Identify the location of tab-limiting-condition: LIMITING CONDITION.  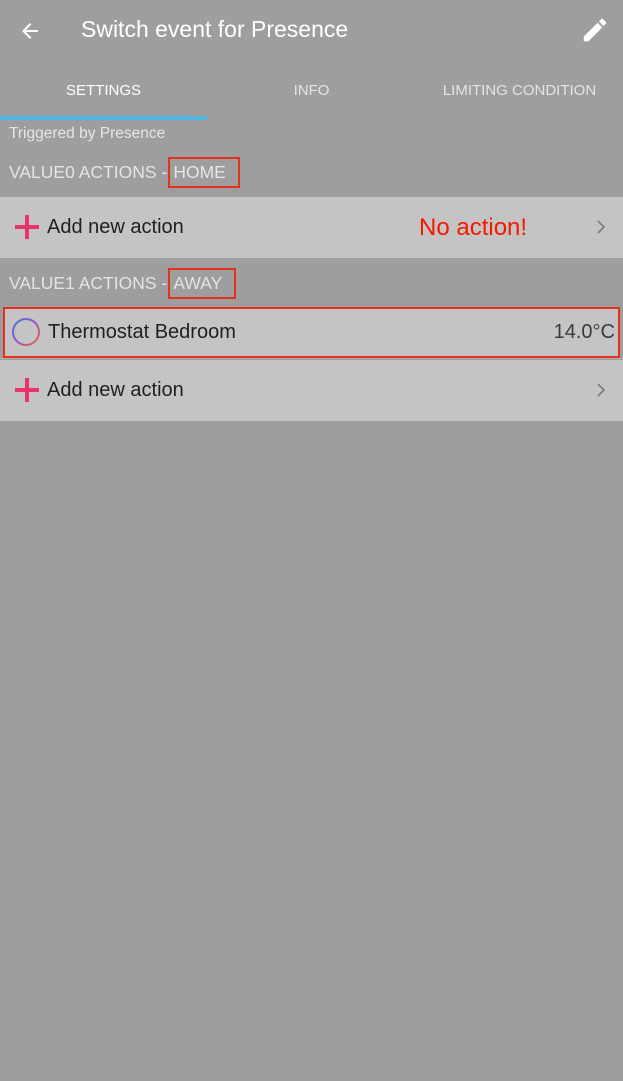
(519, 90).